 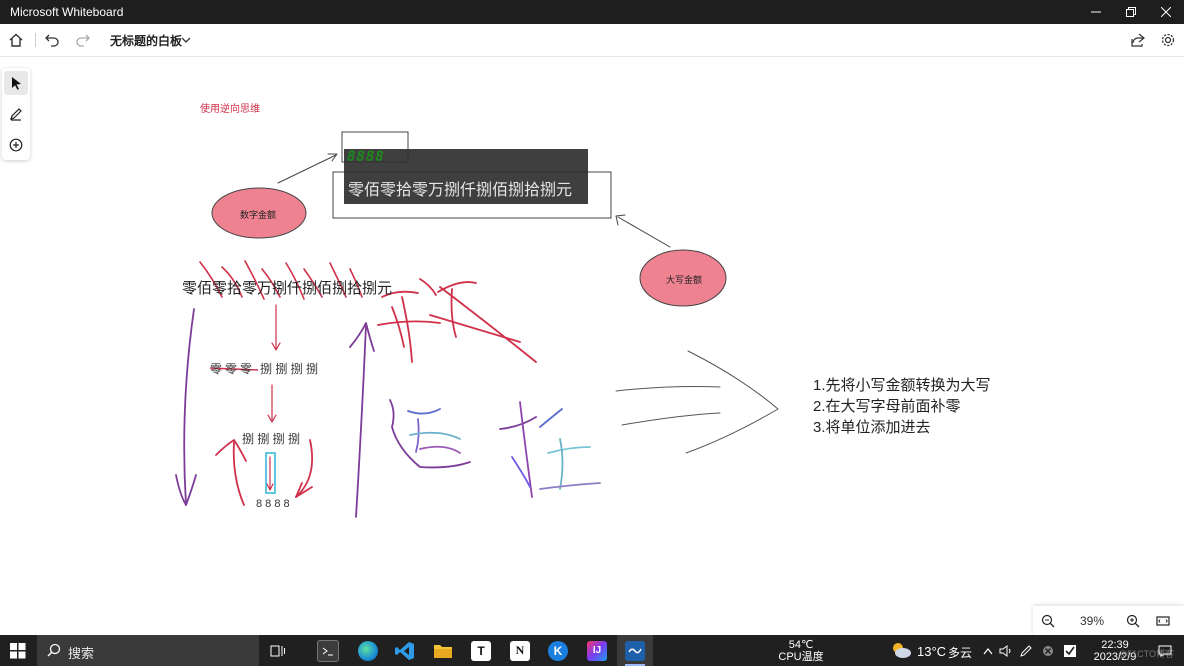 I want to click on pen-workspace-icon, so click(x=1026, y=650).